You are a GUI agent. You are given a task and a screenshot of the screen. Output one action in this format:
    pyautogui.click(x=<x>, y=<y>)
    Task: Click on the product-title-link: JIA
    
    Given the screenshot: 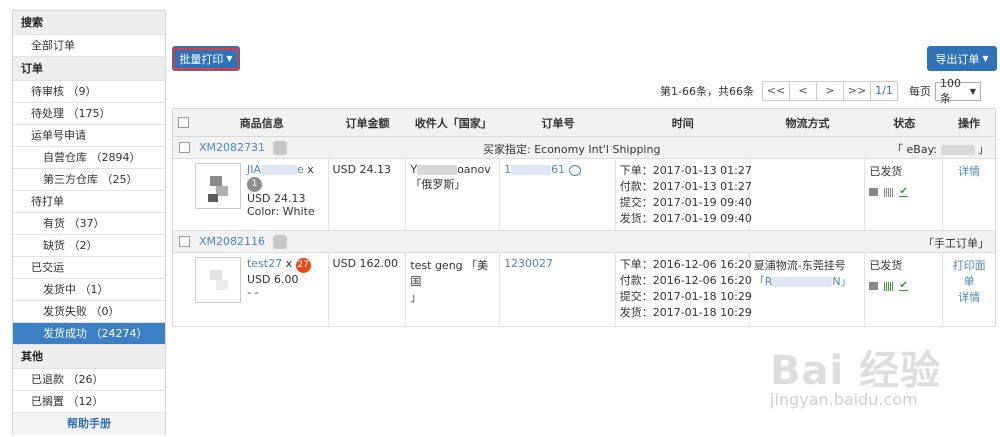 What is the action you would take?
    pyautogui.click(x=254, y=169)
    